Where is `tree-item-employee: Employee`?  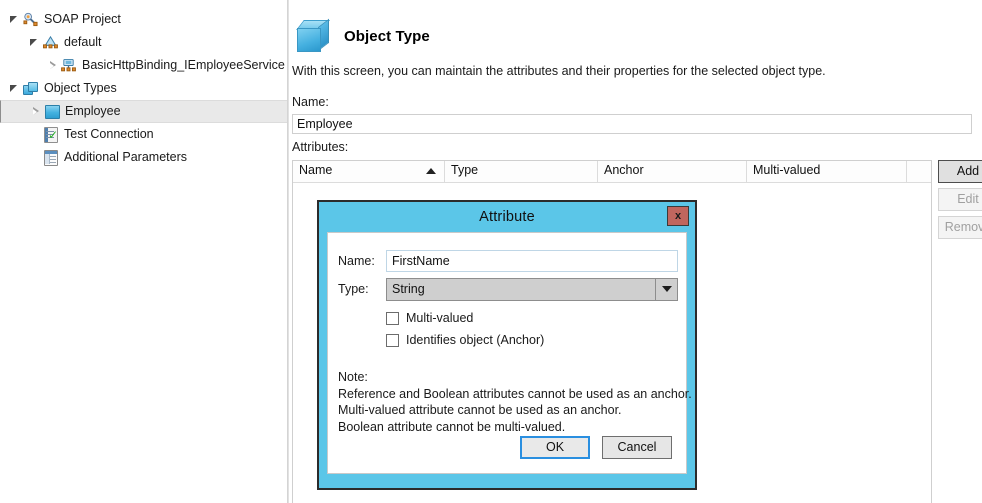 tree-item-employee: Employee is located at coordinates (143, 111).